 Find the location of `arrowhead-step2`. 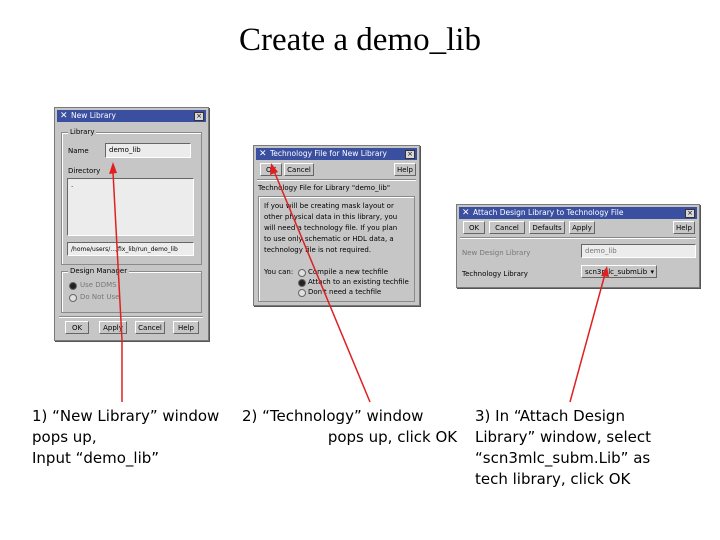

arrowhead-step2 is located at coordinates (274, 169).